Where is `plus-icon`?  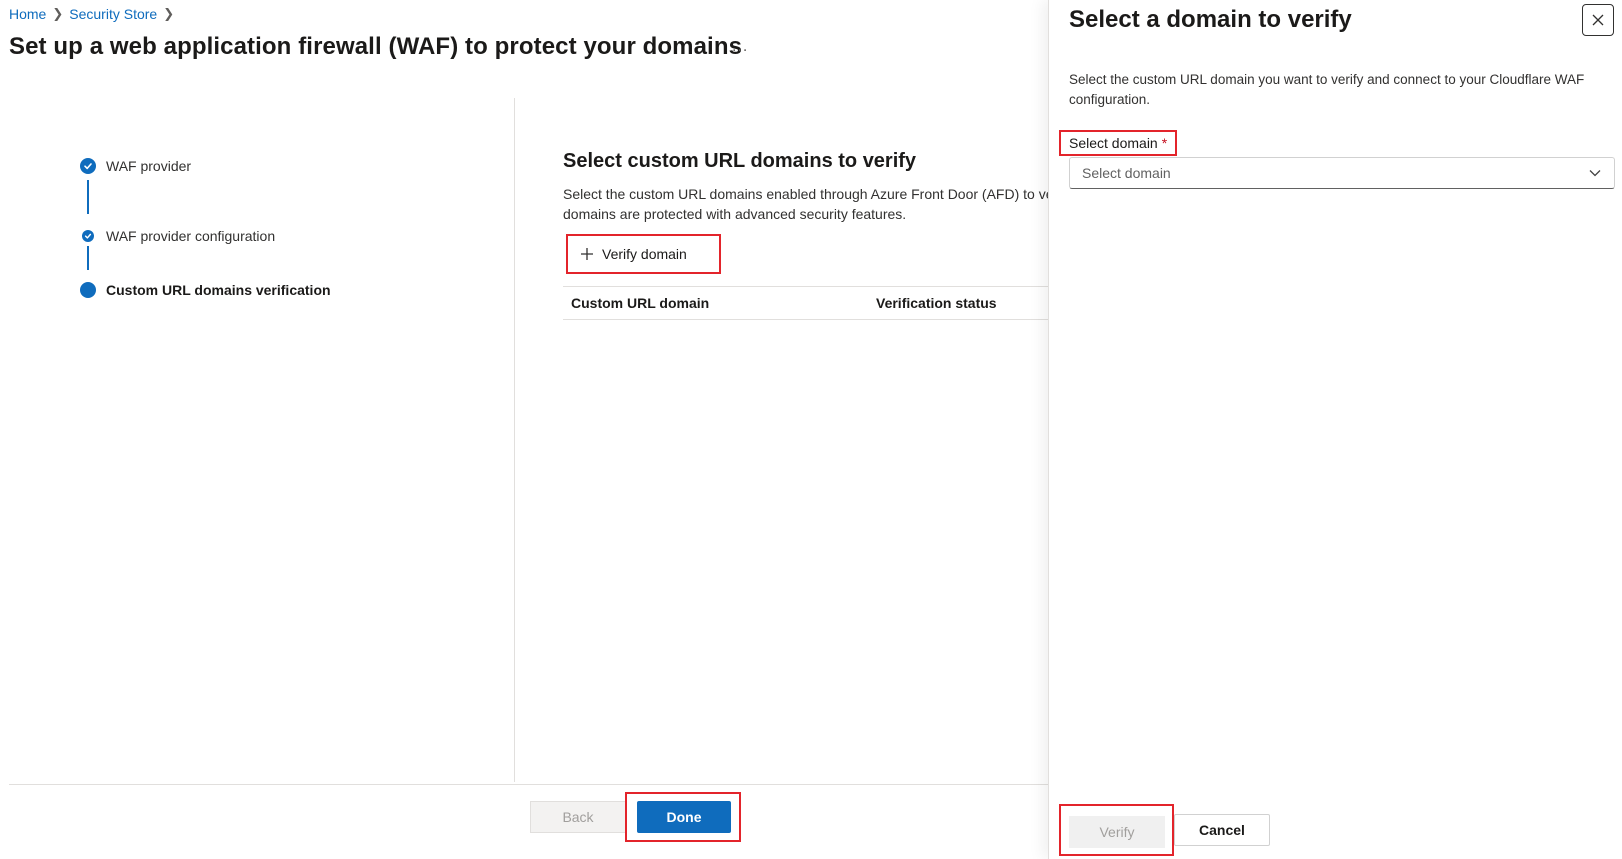
plus-icon is located at coordinates (587, 254).